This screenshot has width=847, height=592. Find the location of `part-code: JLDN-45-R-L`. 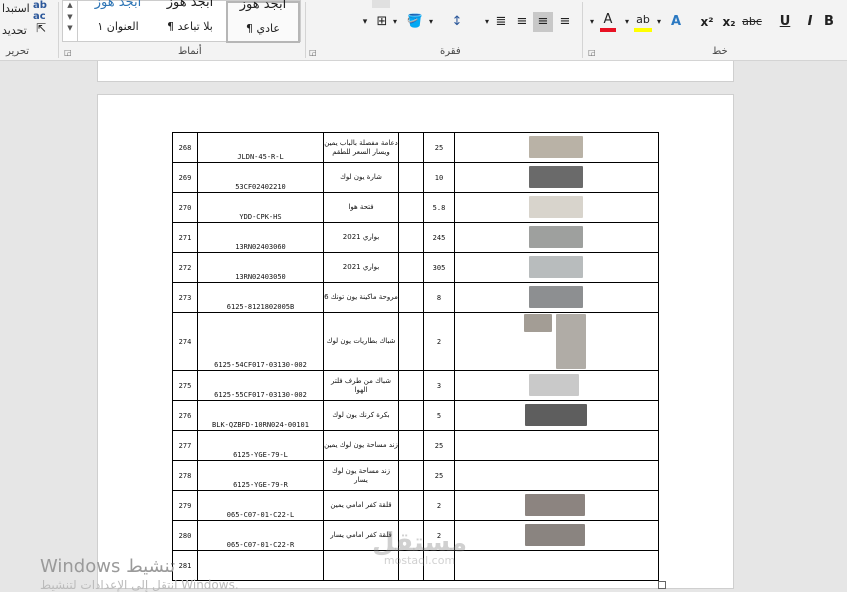

part-code: JLDN-45-R-L is located at coordinates (260, 147).